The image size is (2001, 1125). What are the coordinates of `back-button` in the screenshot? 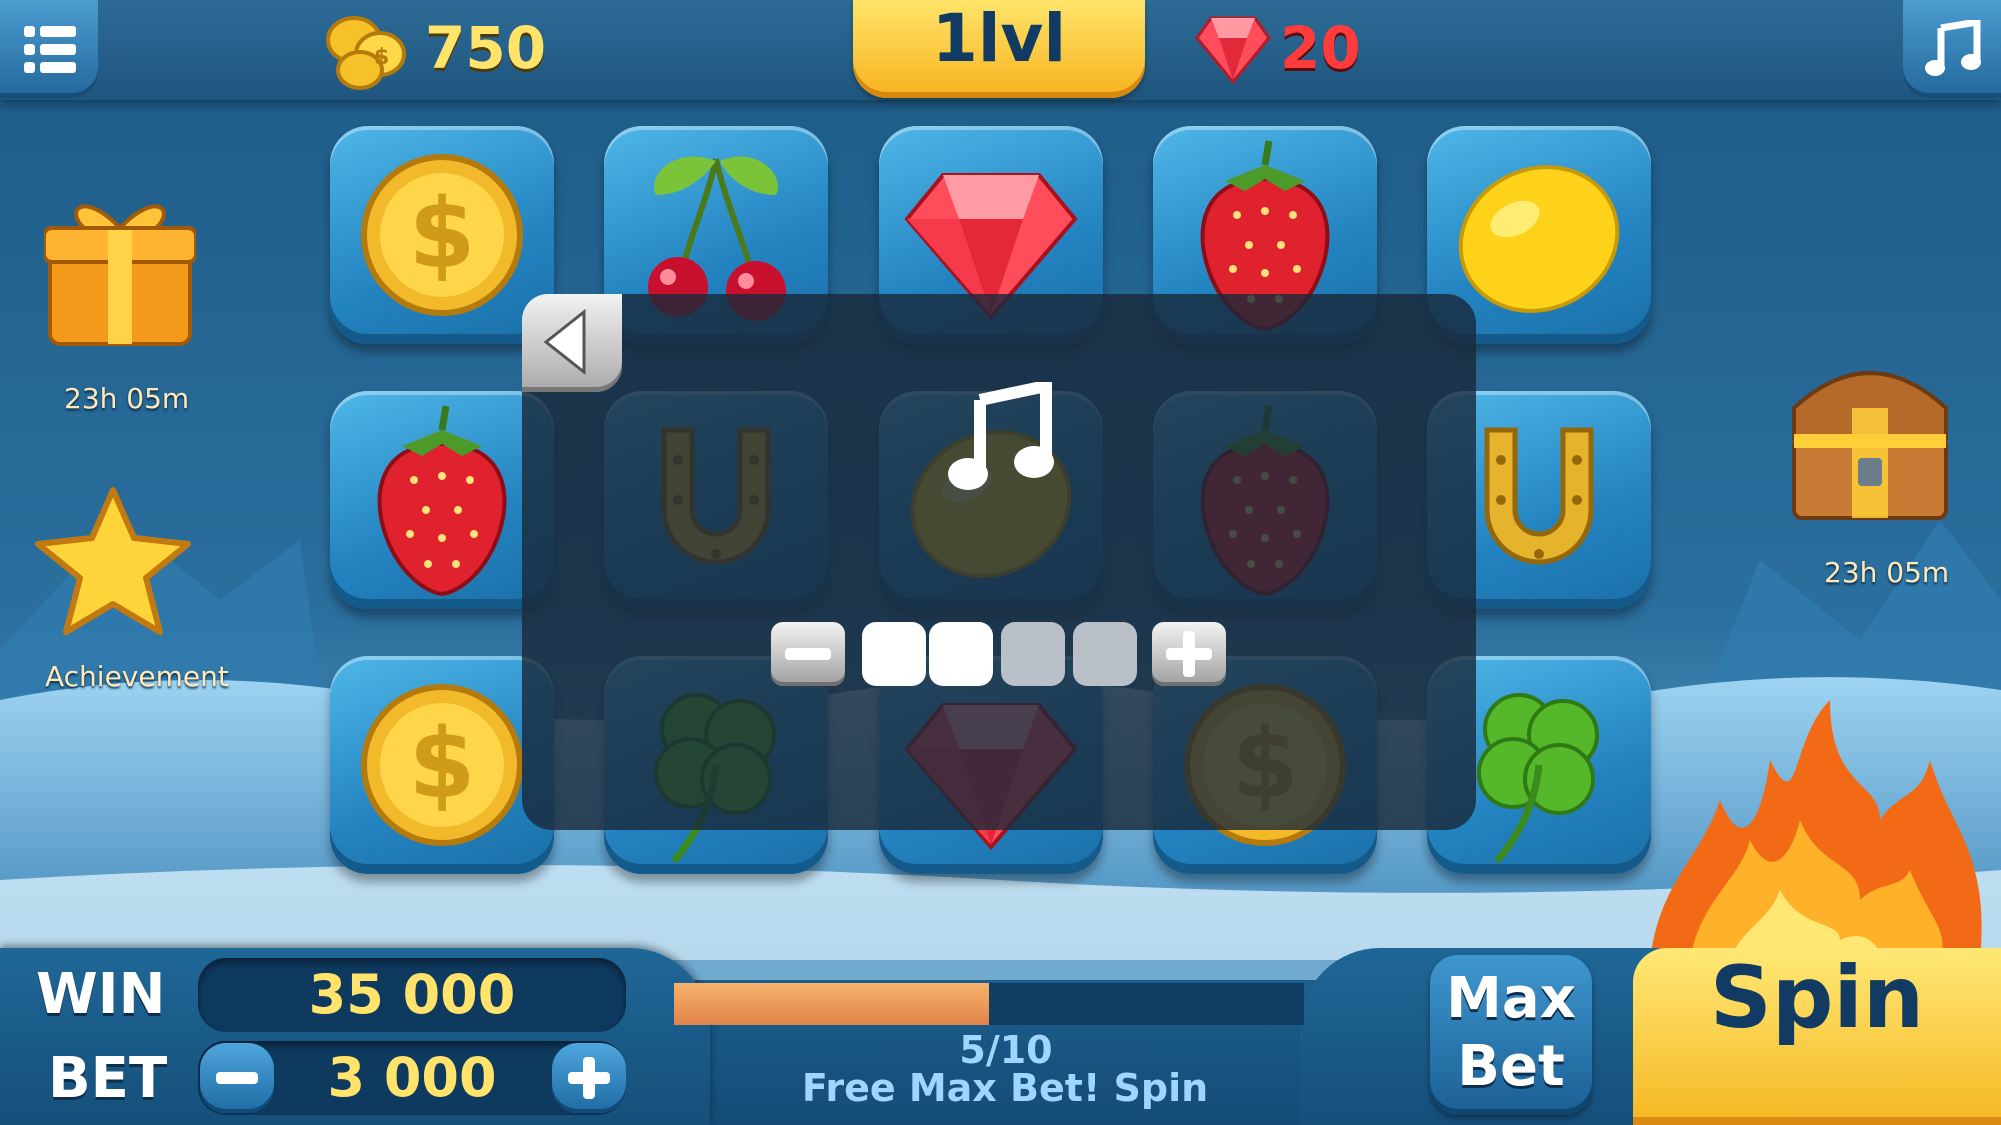 It's located at (572, 343).